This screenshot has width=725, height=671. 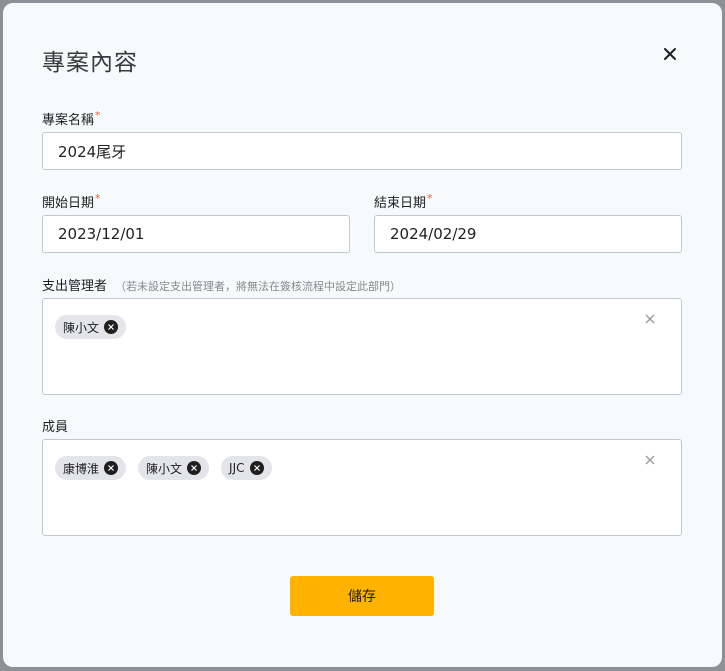 I want to click on project-name-input, so click(x=362, y=151).